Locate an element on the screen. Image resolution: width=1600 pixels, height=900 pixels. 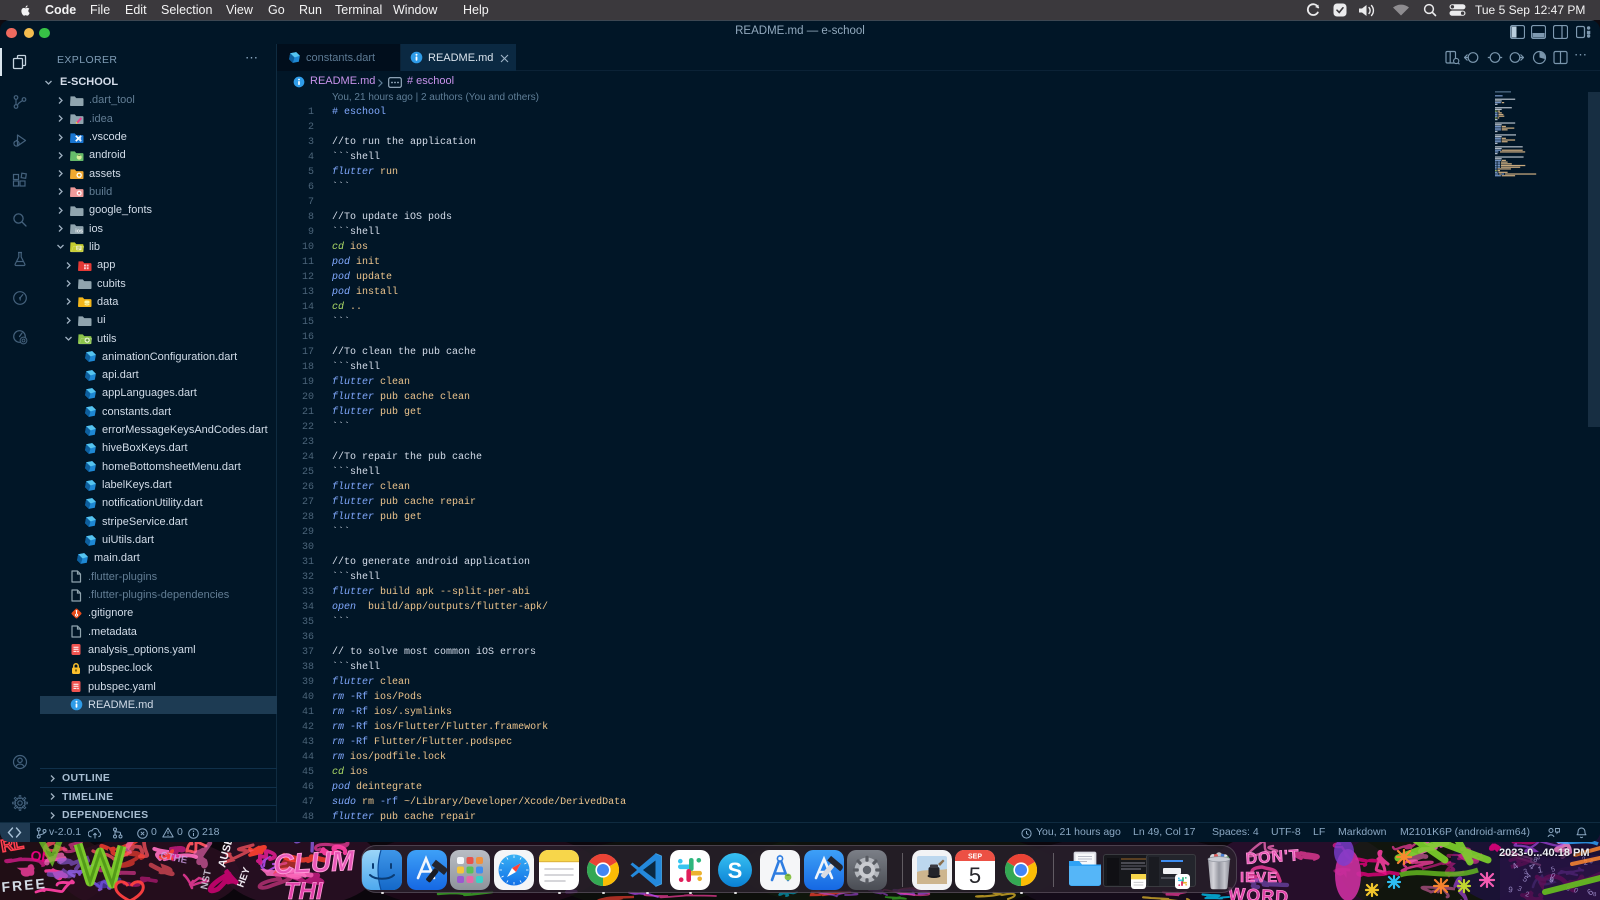
svg-text: S is located at coordinates (735, 870).